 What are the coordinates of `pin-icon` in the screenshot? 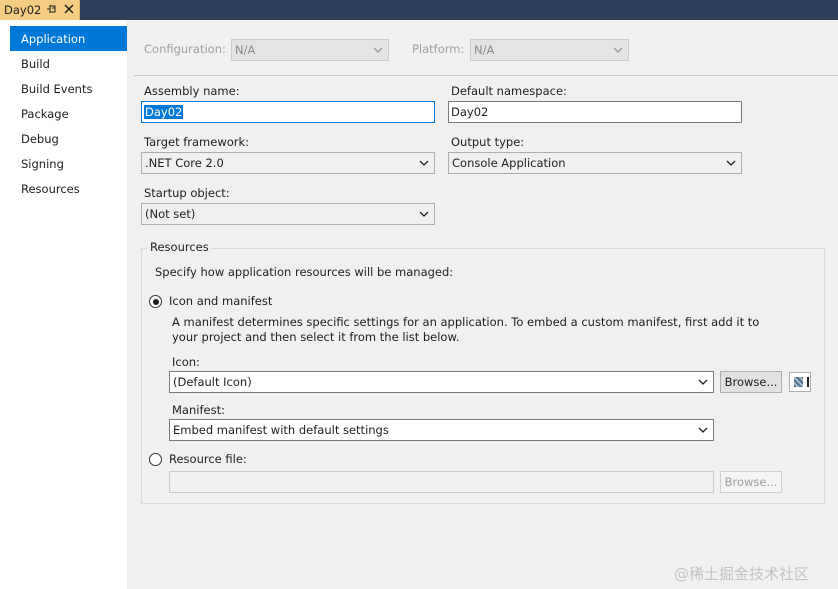 It's located at (52, 9).